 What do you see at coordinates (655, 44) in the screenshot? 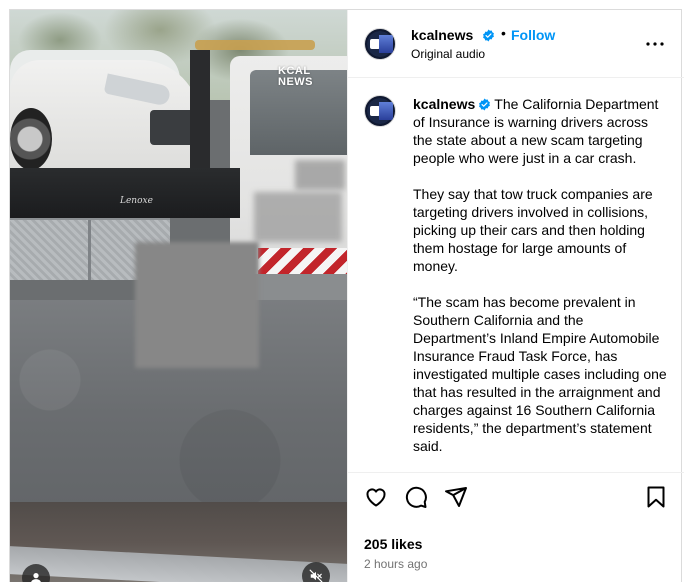
I see `more-options-icon` at bounding box center [655, 44].